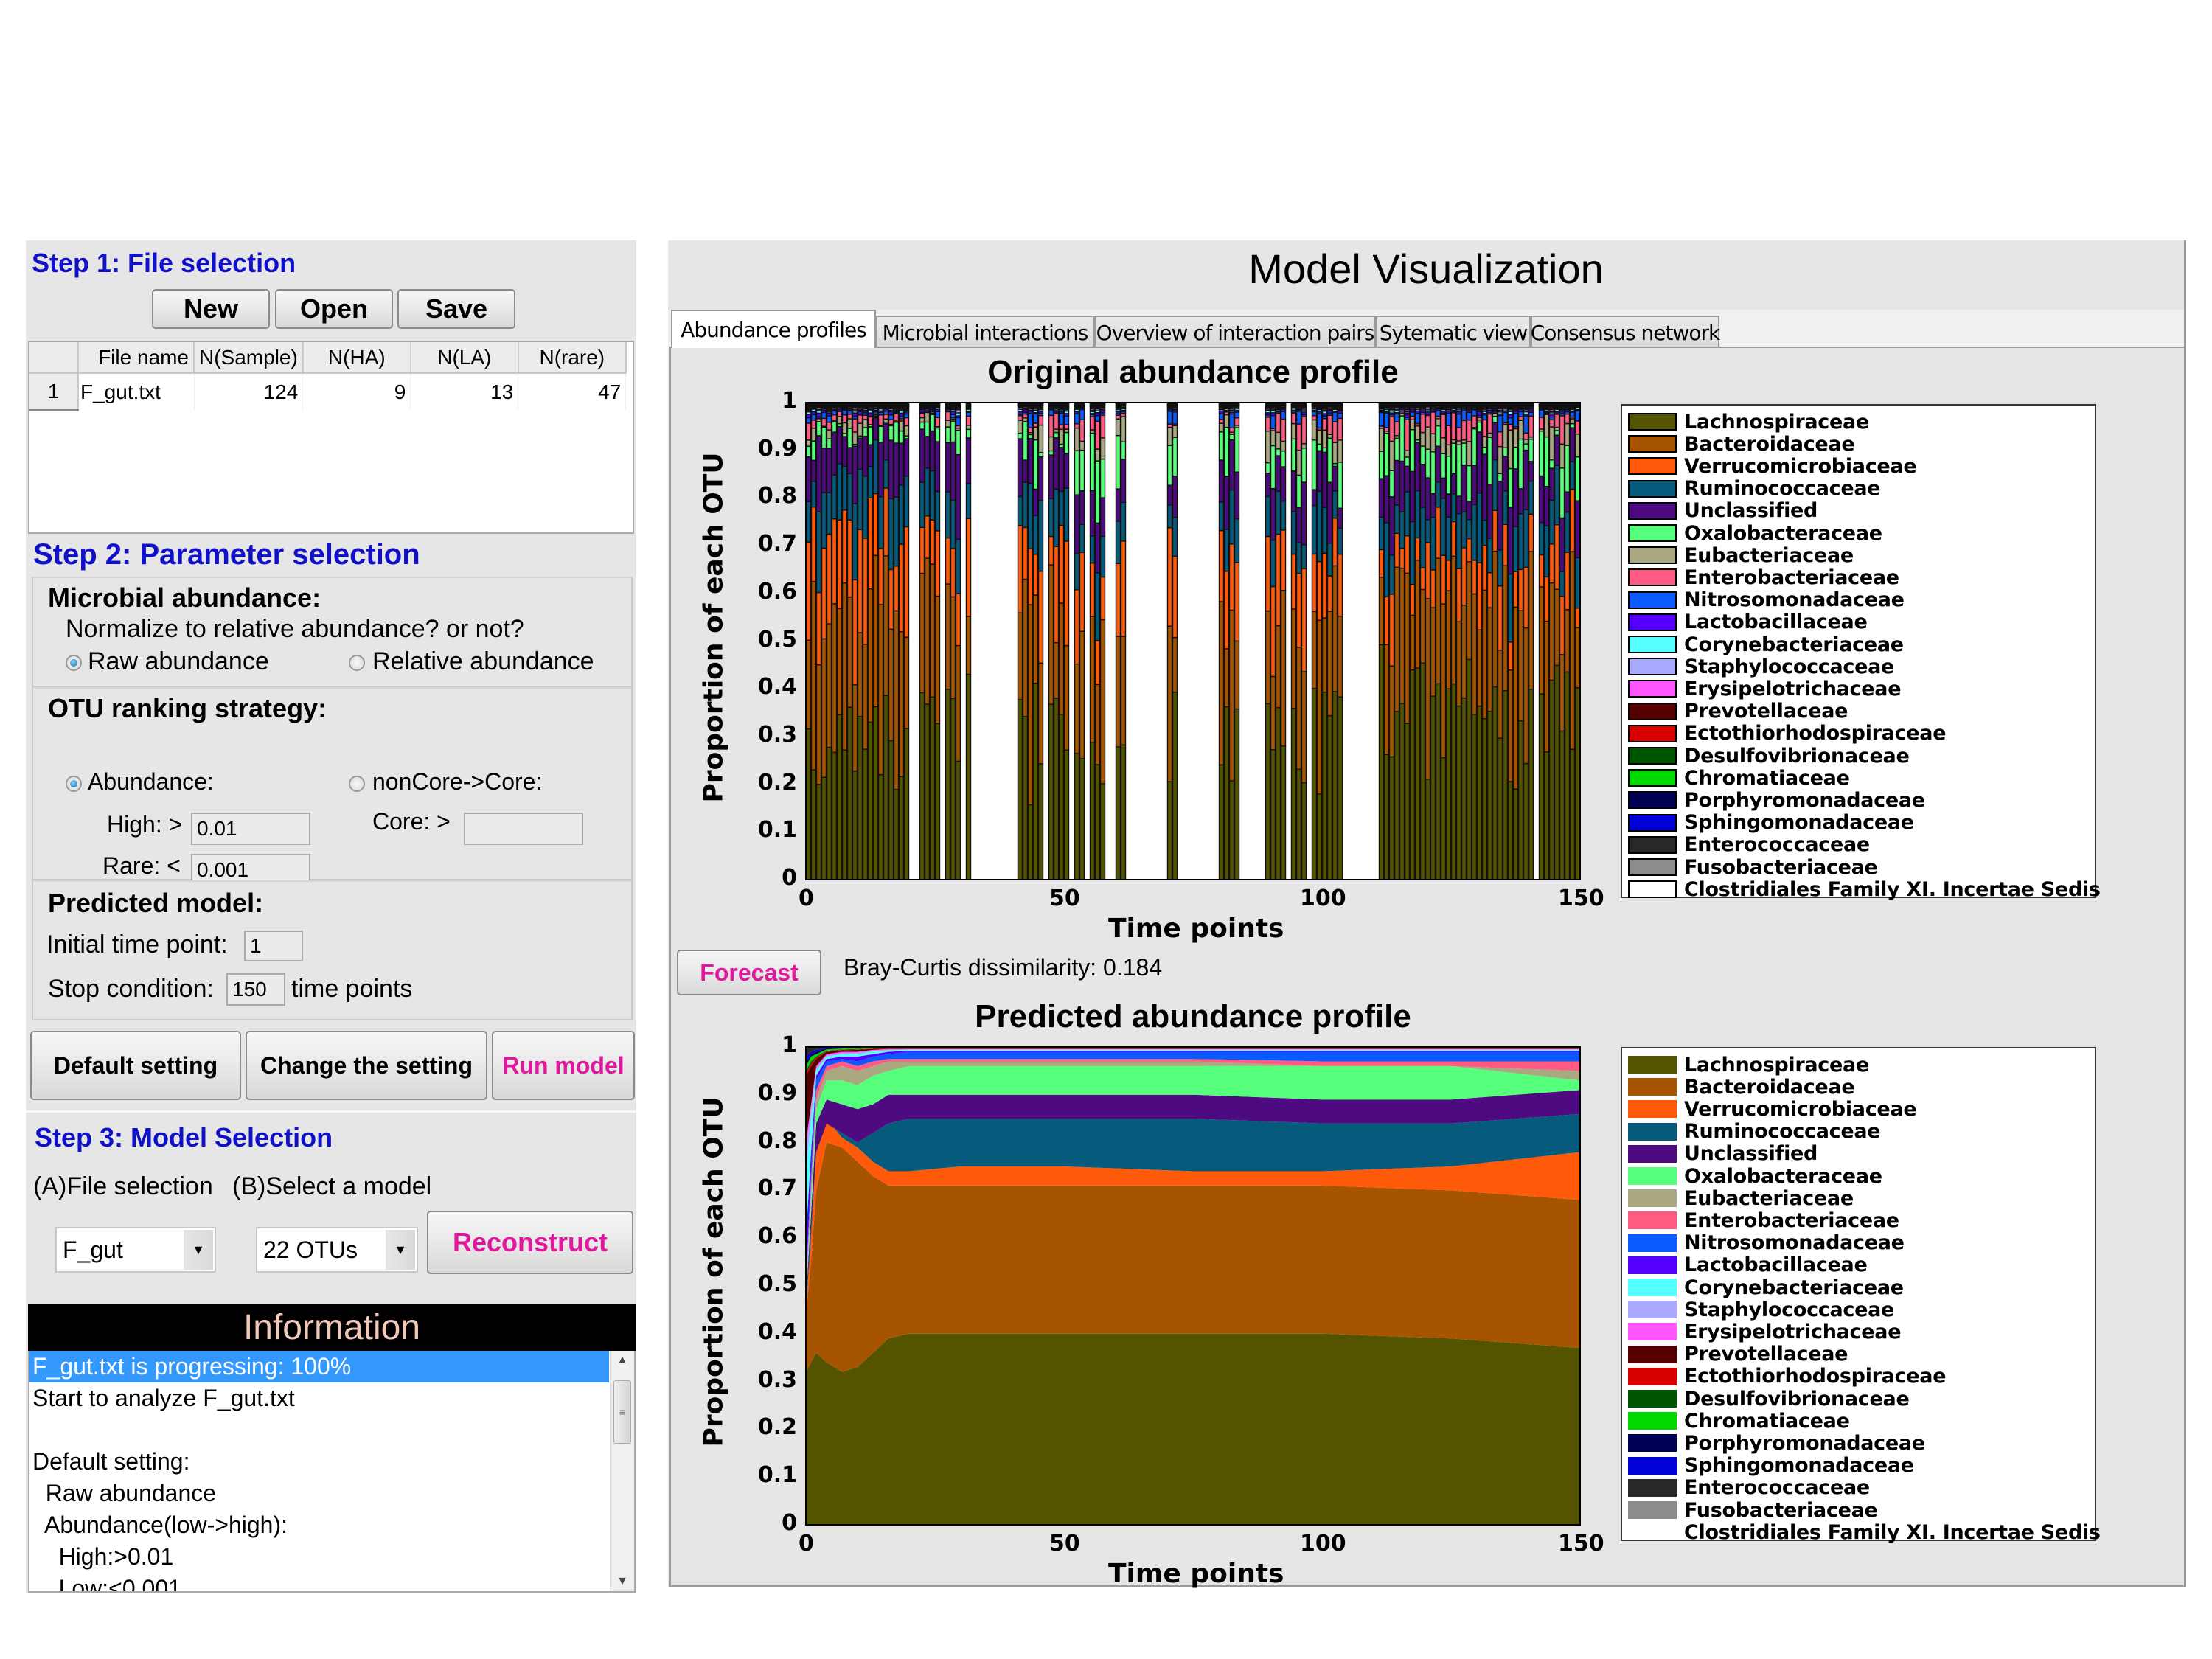 The width and height of the screenshot is (2212, 1659). What do you see at coordinates (523, 829) in the screenshot?
I see `core-threshold-input` at bounding box center [523, 829].